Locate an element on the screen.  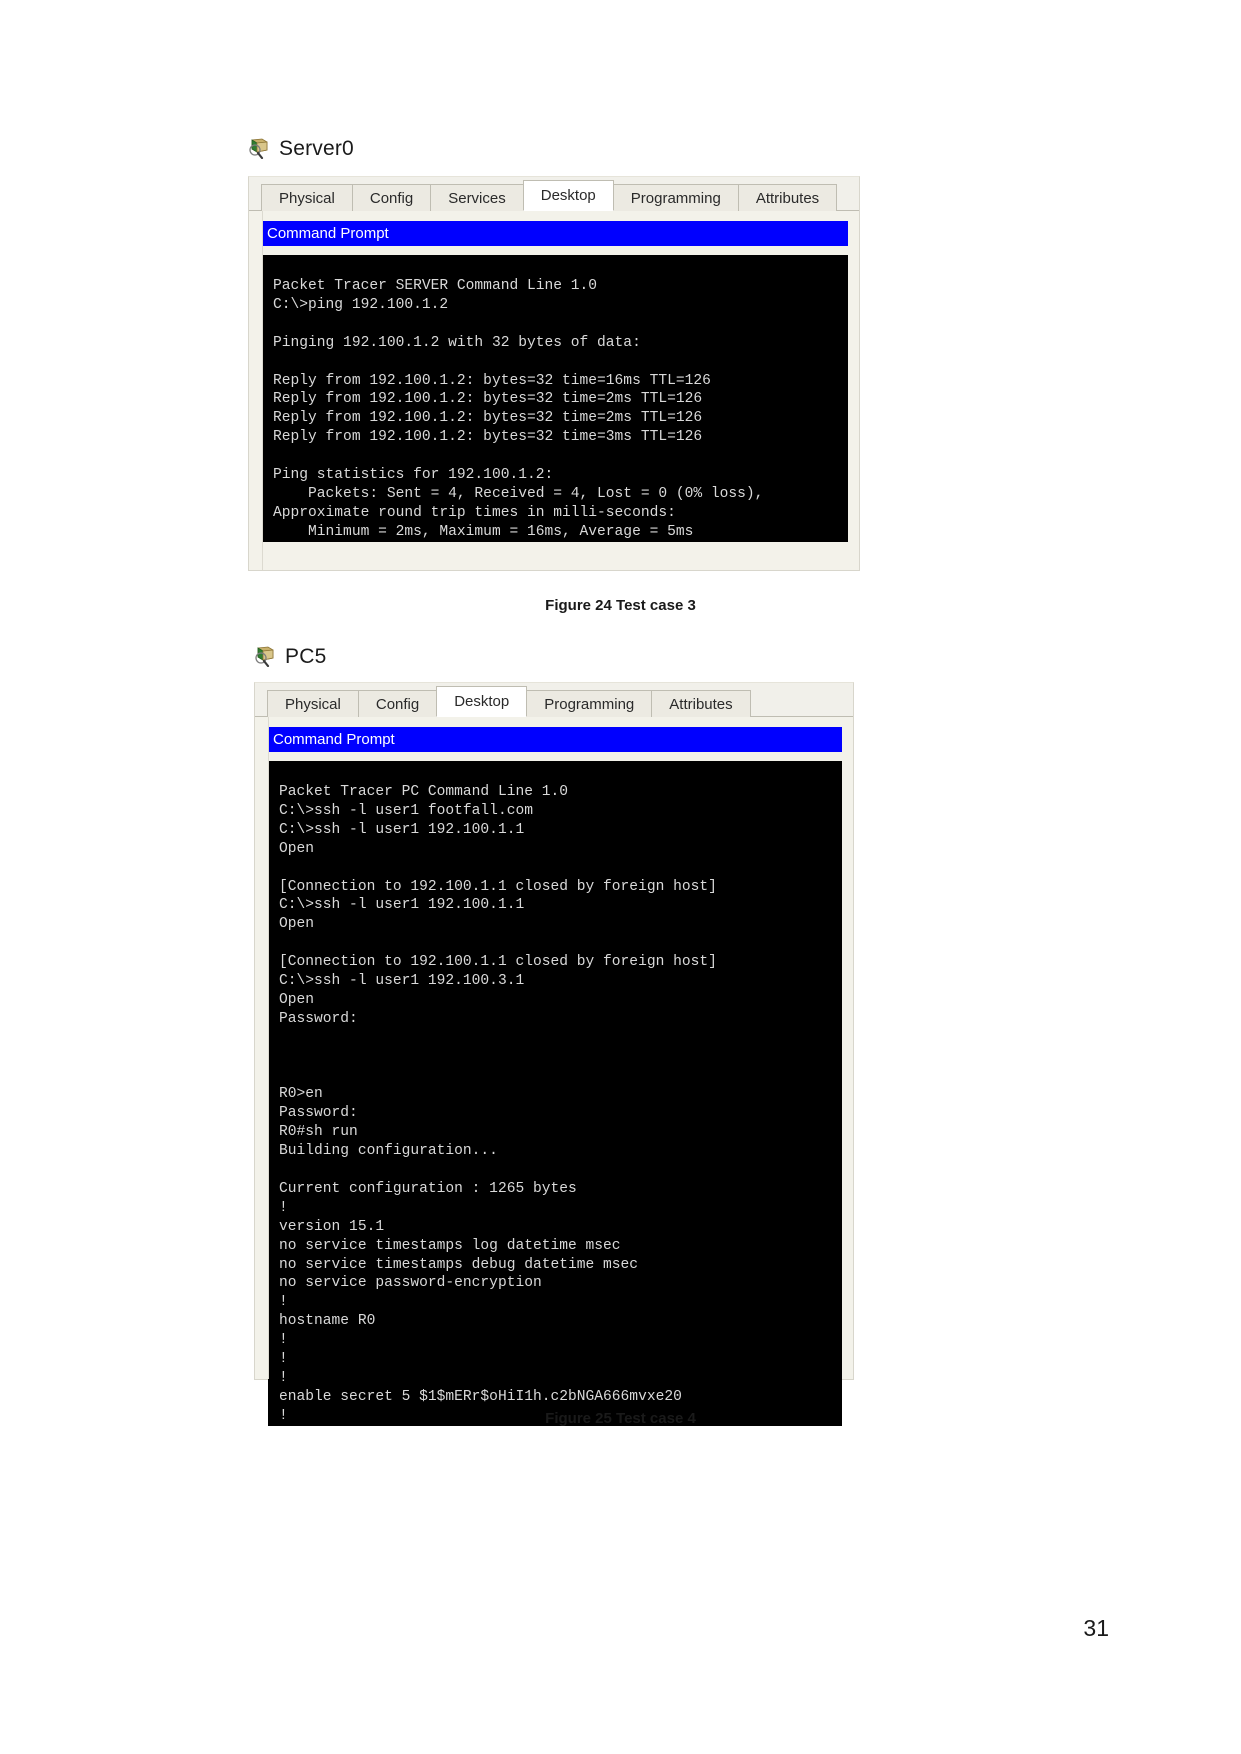
terminal-line: hostname R0 is located at coordinates (327, 1321).